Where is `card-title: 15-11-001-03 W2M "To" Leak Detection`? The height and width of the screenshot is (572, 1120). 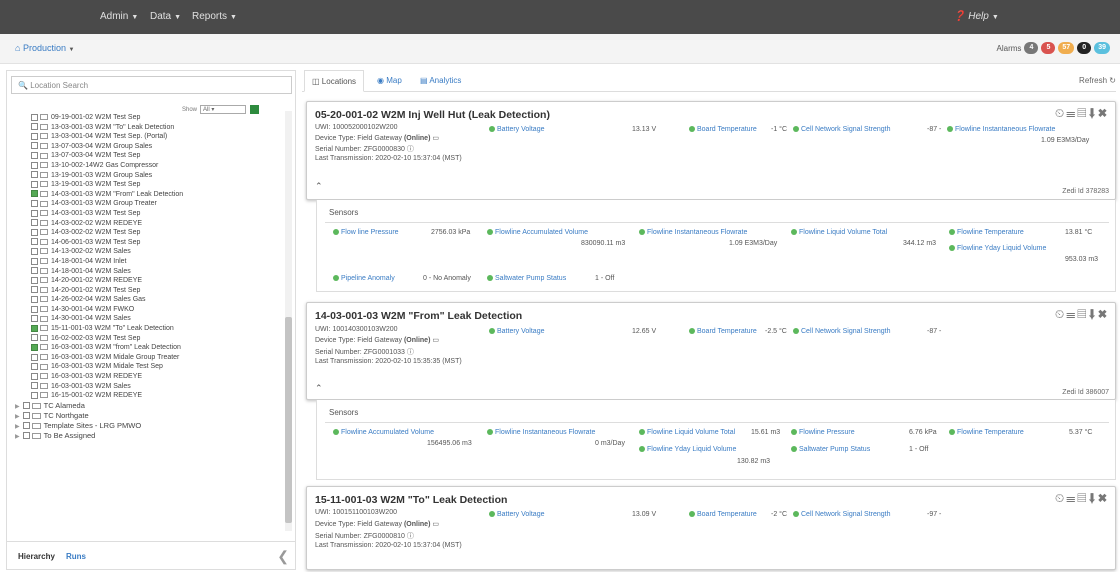 card-title: 15-11-001-03 W2M "To" Leak Detection is located at coordinates (411, 500).